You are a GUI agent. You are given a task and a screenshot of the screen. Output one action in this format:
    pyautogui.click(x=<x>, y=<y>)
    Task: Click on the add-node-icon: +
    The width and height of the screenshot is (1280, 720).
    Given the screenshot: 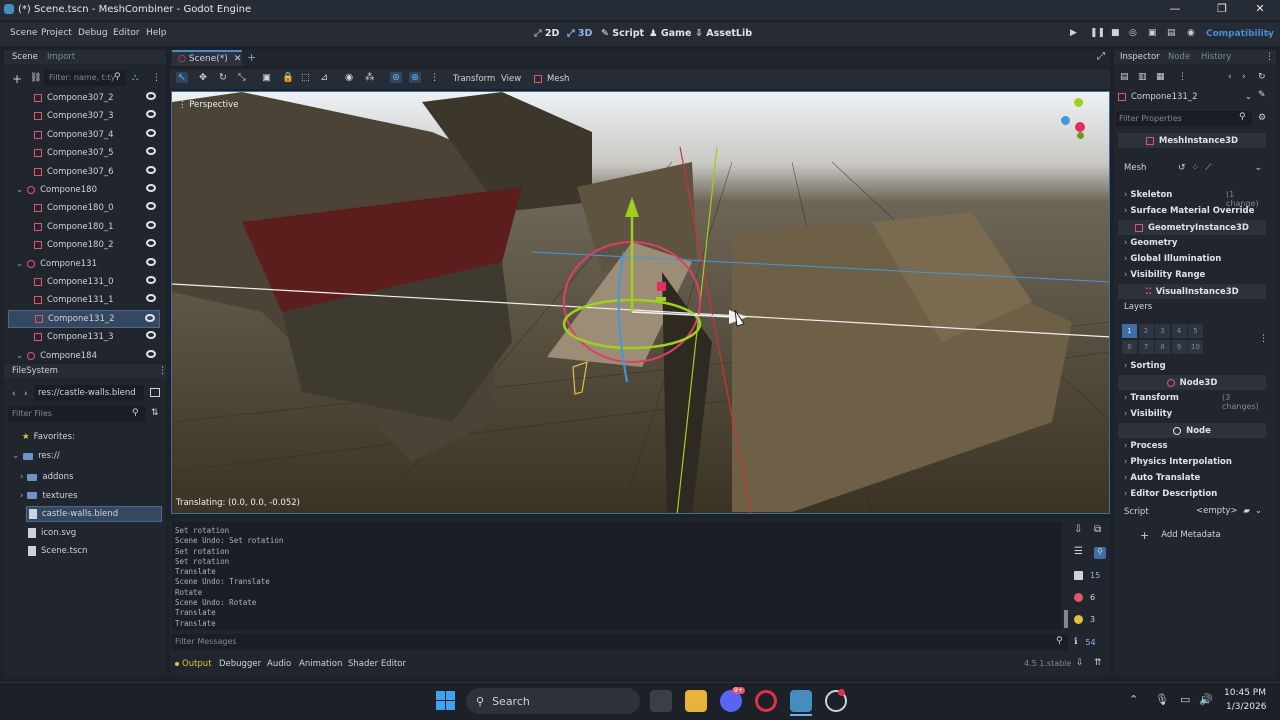 What is the action you would take?
    pyautogui.click(x=17, y=79)
    